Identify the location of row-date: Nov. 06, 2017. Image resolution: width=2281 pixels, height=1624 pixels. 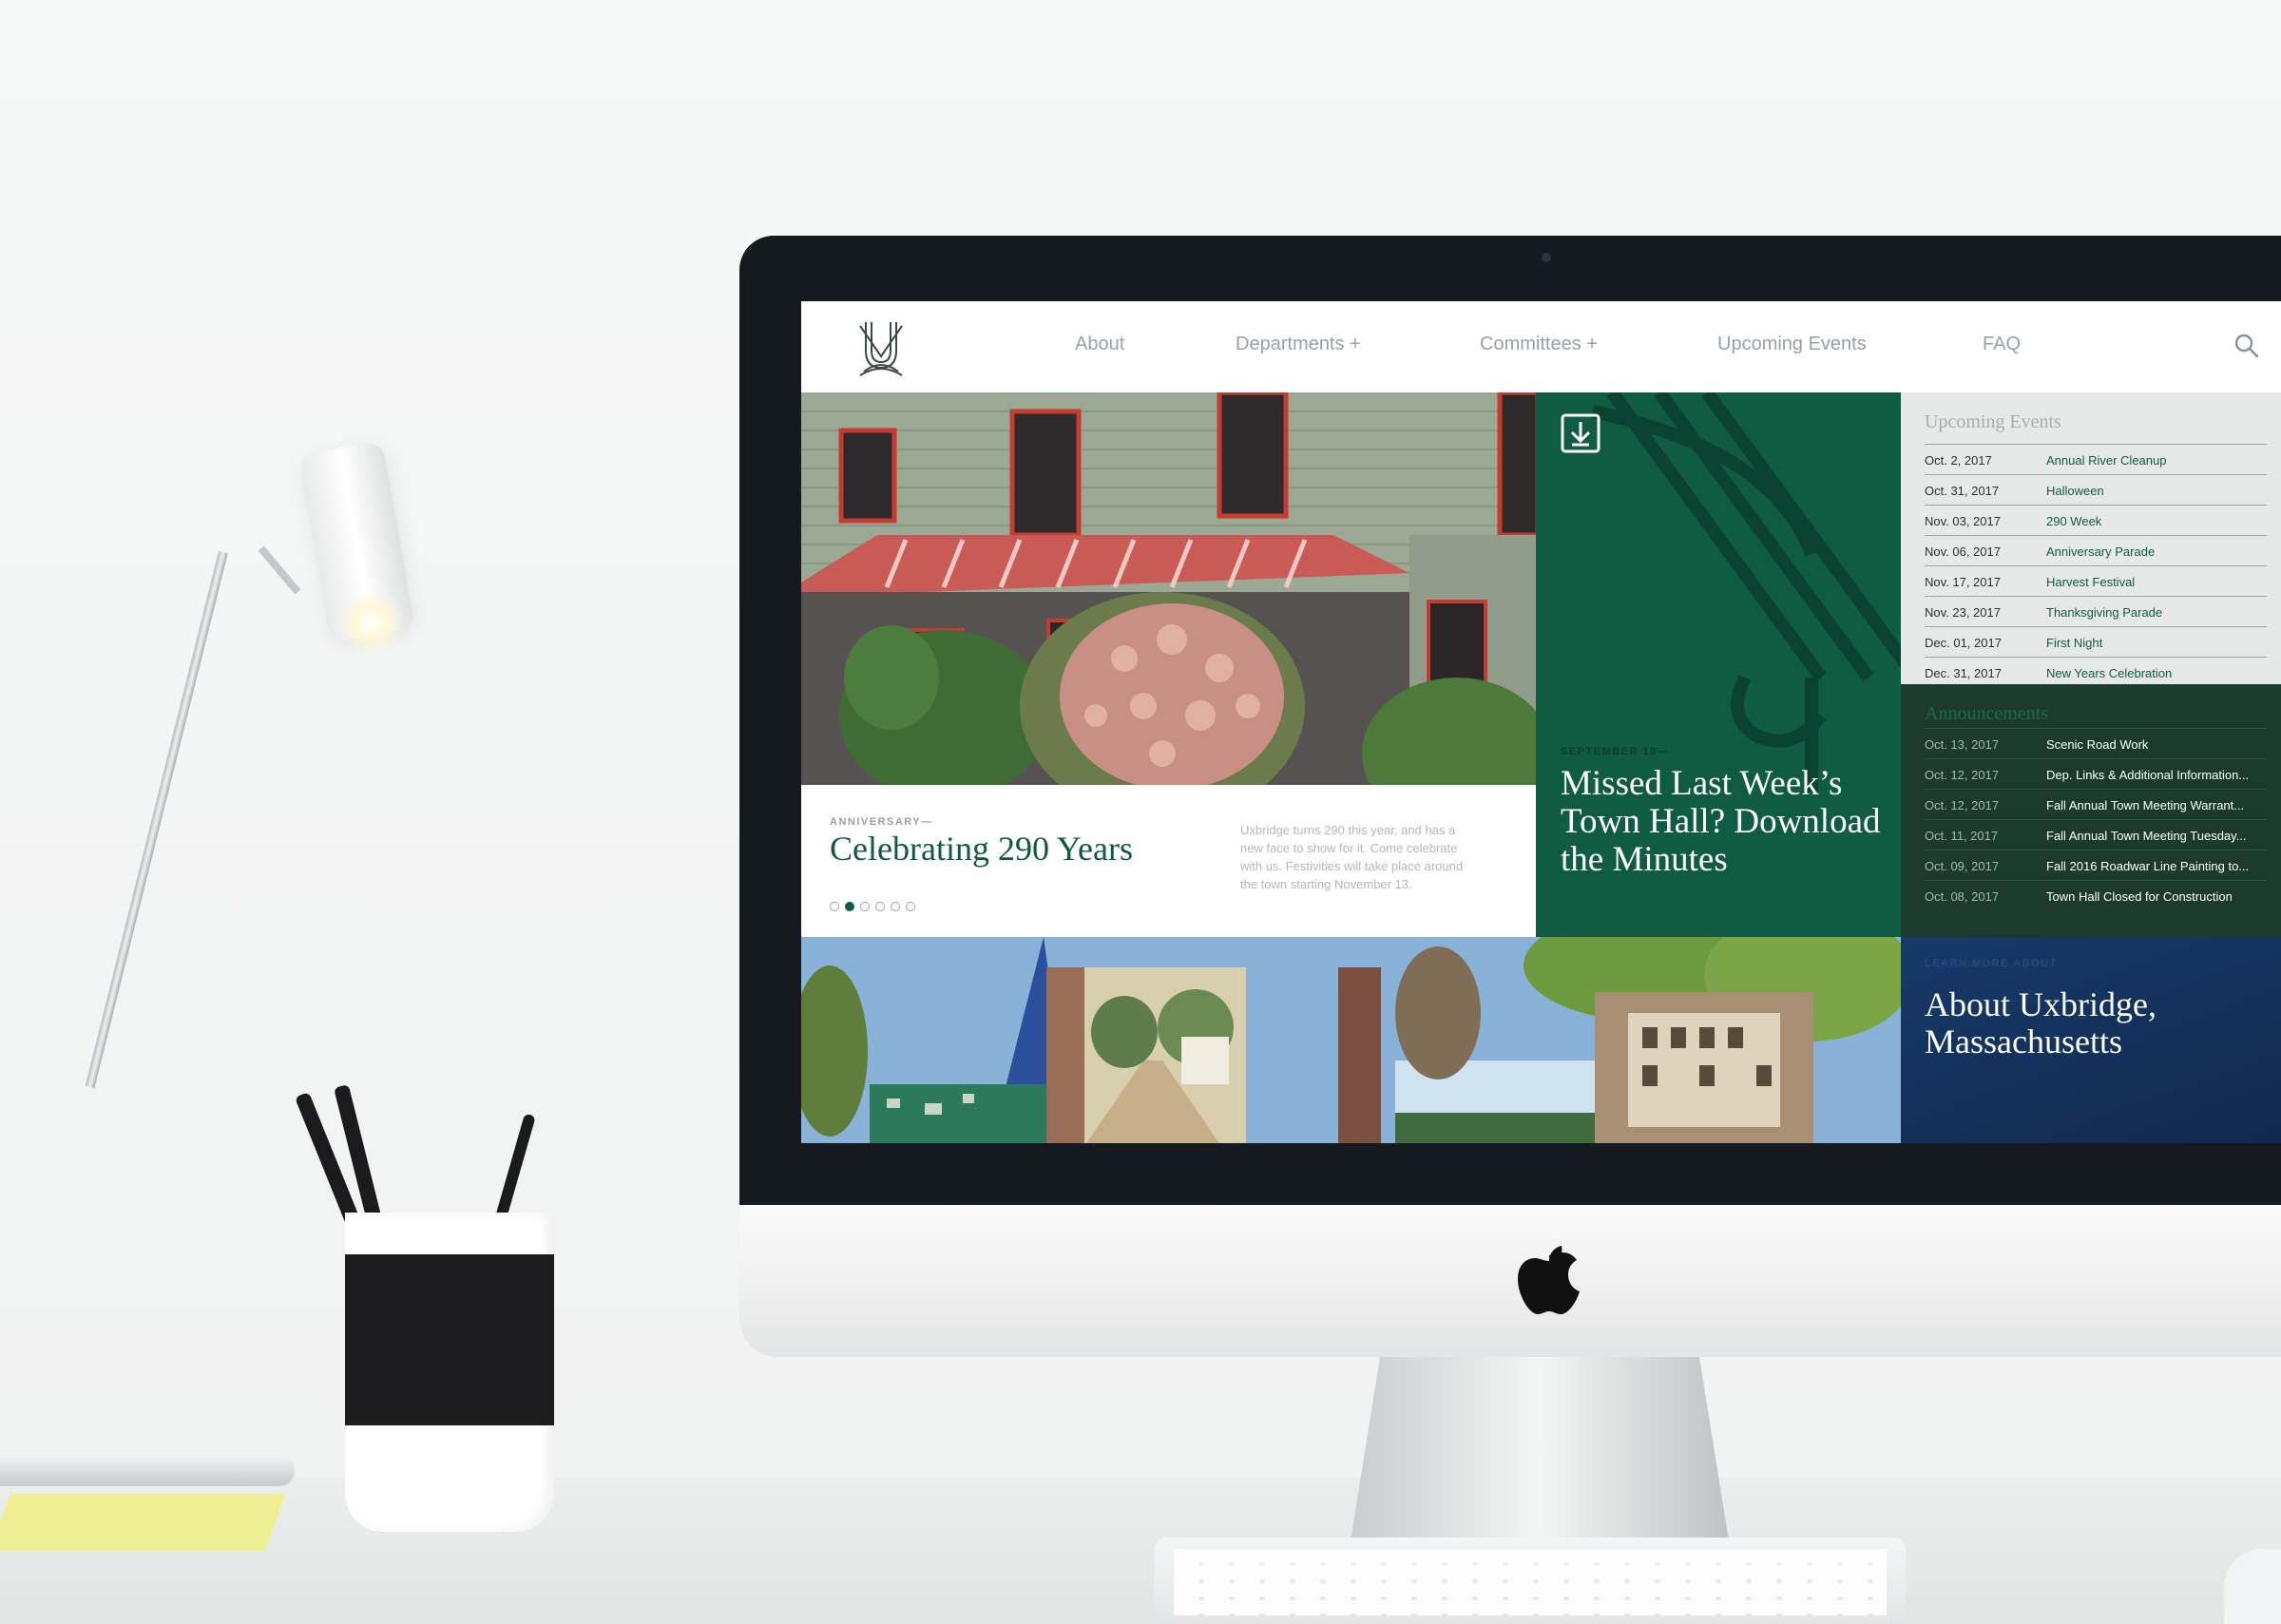
(1963, 552).